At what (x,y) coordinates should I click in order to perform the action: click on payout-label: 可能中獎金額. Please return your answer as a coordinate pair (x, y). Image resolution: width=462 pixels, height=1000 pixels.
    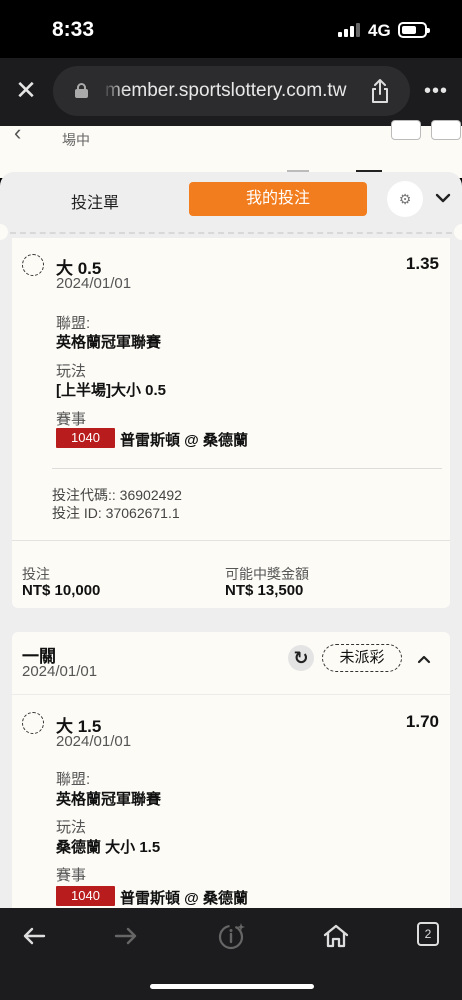
    Looking at the image, I should click on (267, 574).